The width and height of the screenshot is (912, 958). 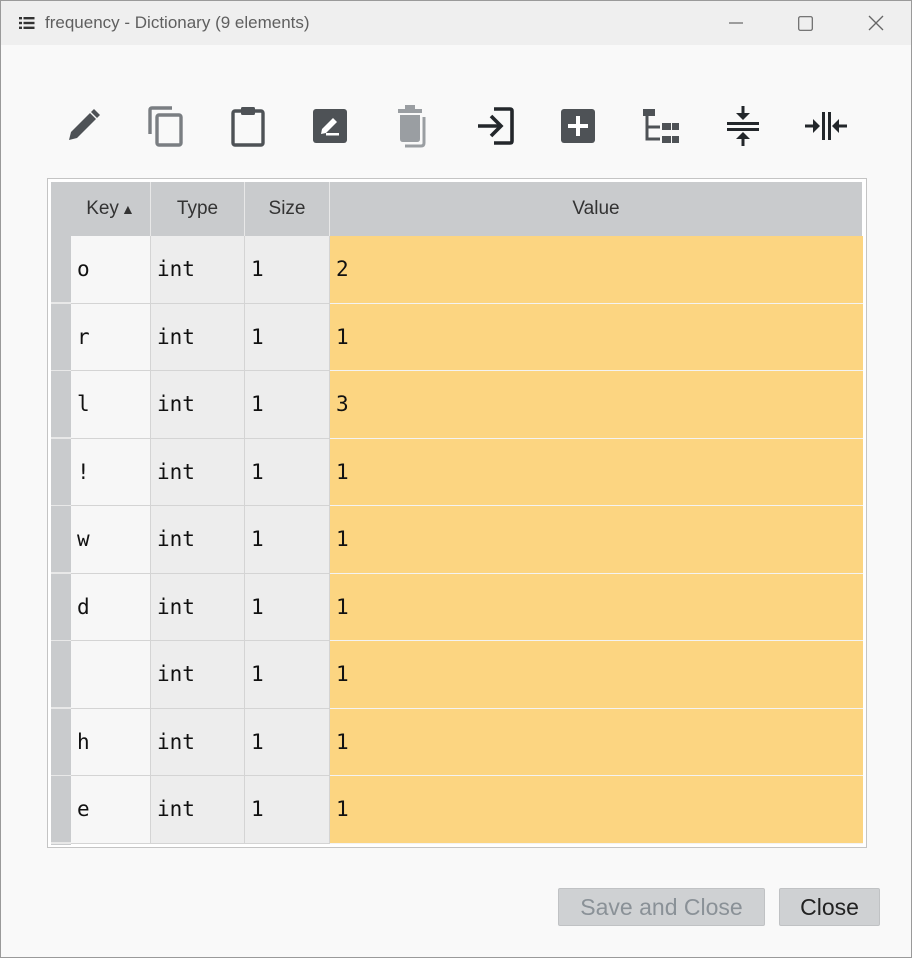 I want to click on minimize-button, so click(x=736, y=23).